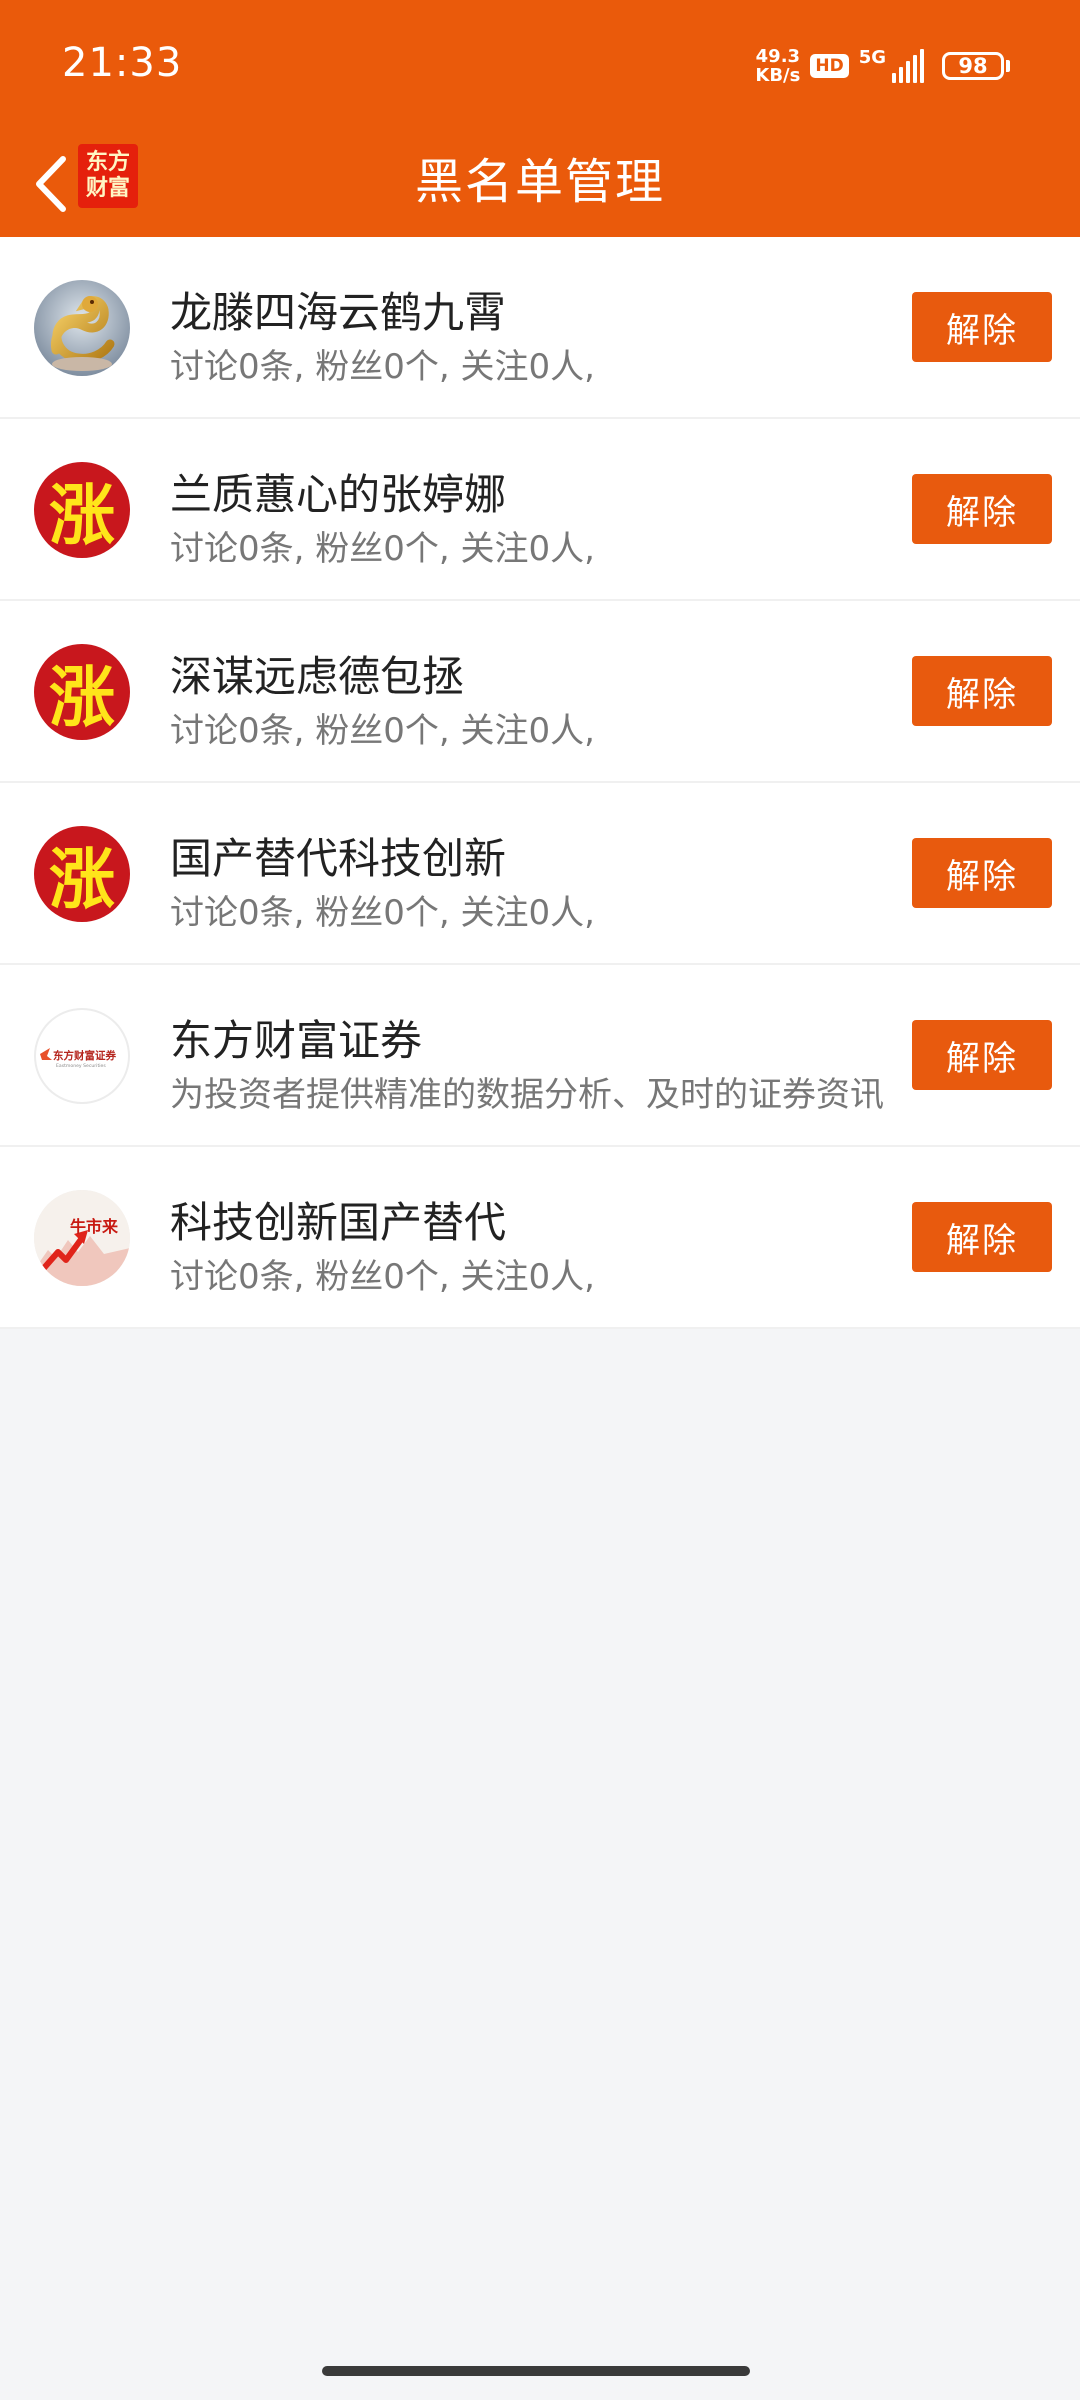 This screenshot has height=2400, width=1080. I want to click on network-speed-unit: KB/s, so click(778, 75).